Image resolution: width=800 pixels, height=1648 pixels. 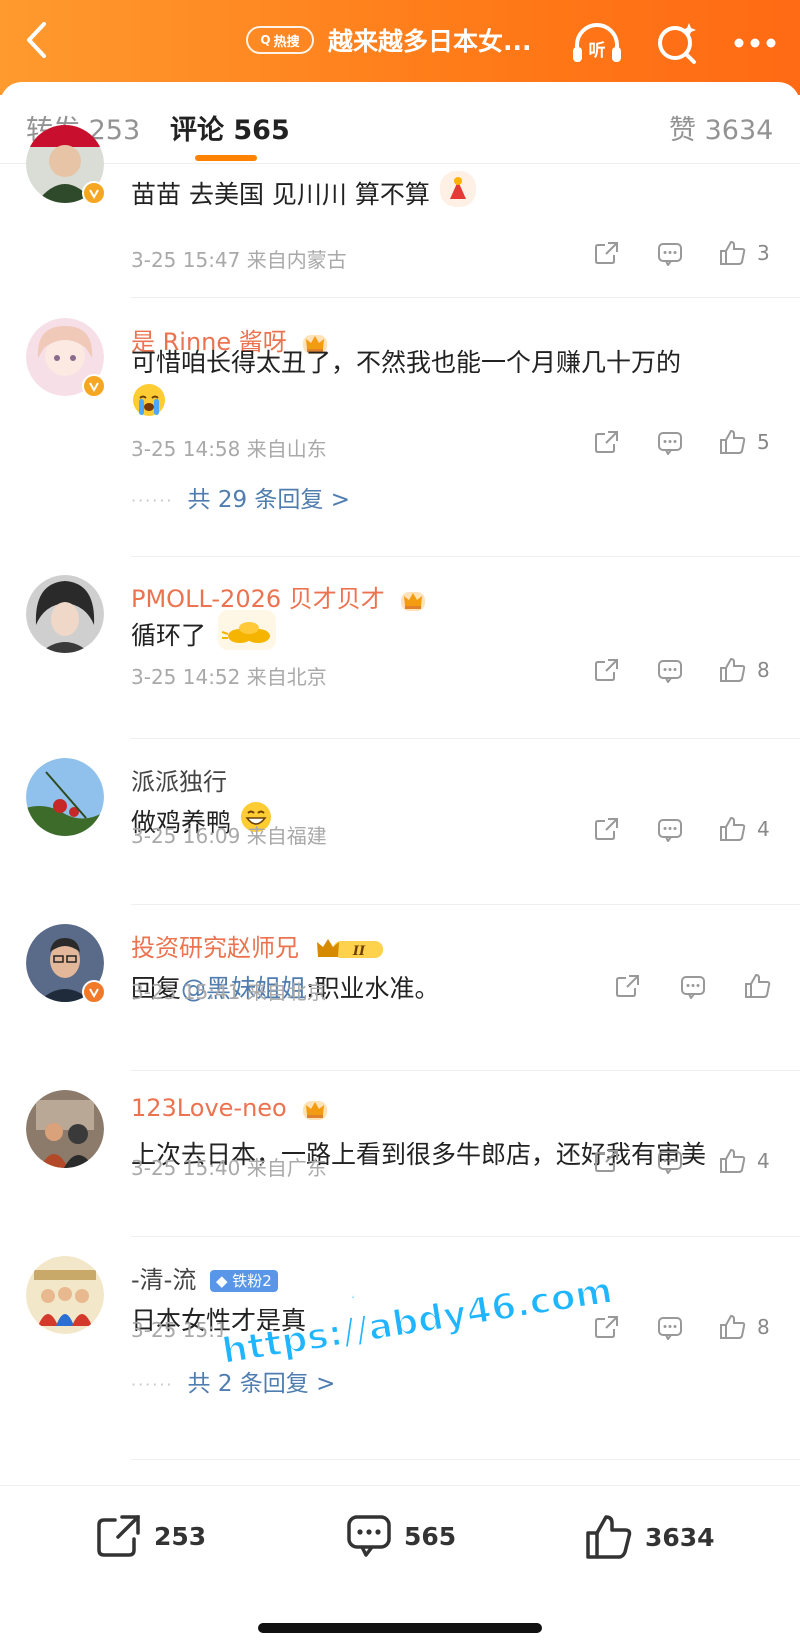 What do you see at coordinates (230, 127) in the screenshot?
I see `tab-comments: 评论 565` at bounding box center [230, 127].